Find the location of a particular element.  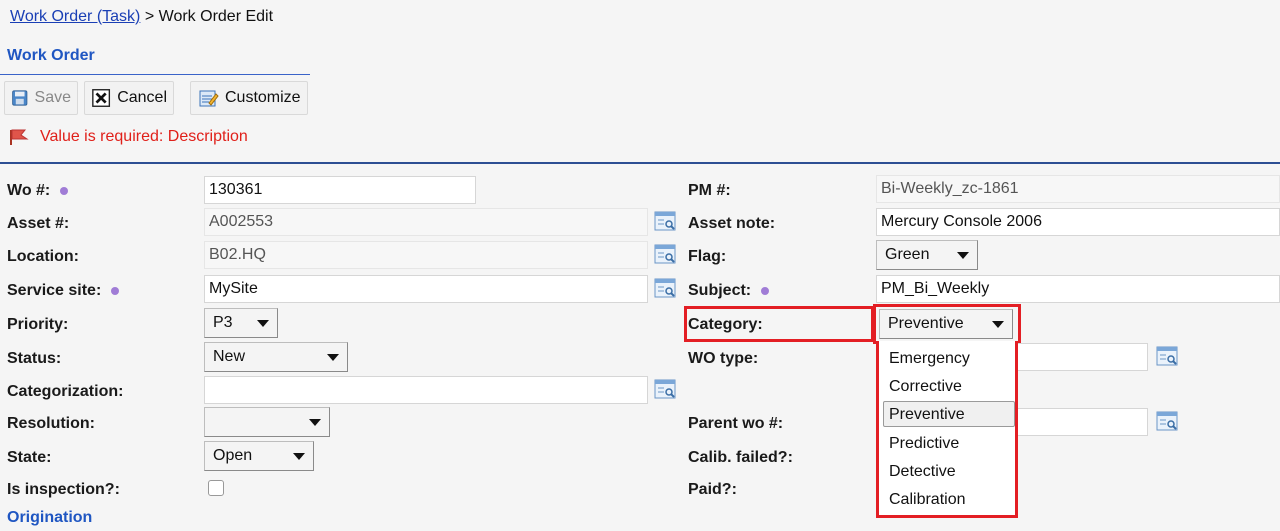

label-location: Location: is located at coordinates (43, 256).